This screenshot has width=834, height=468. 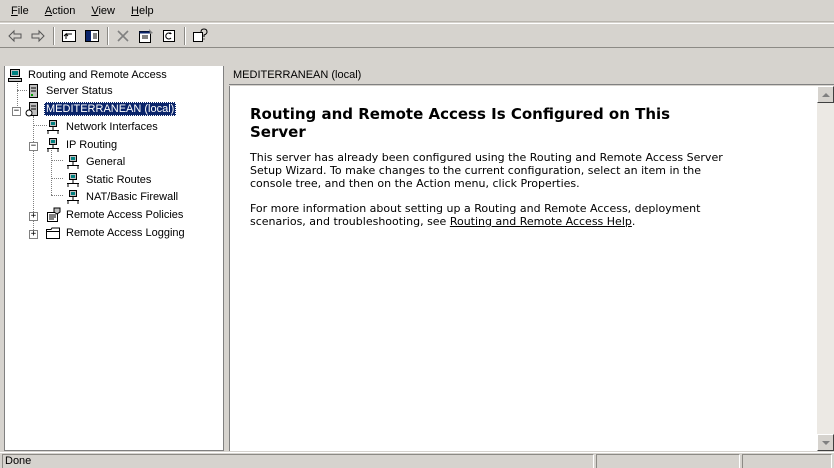 I want to click on tree-item-label: Remote Access Logging, so click(x=125, y=232).